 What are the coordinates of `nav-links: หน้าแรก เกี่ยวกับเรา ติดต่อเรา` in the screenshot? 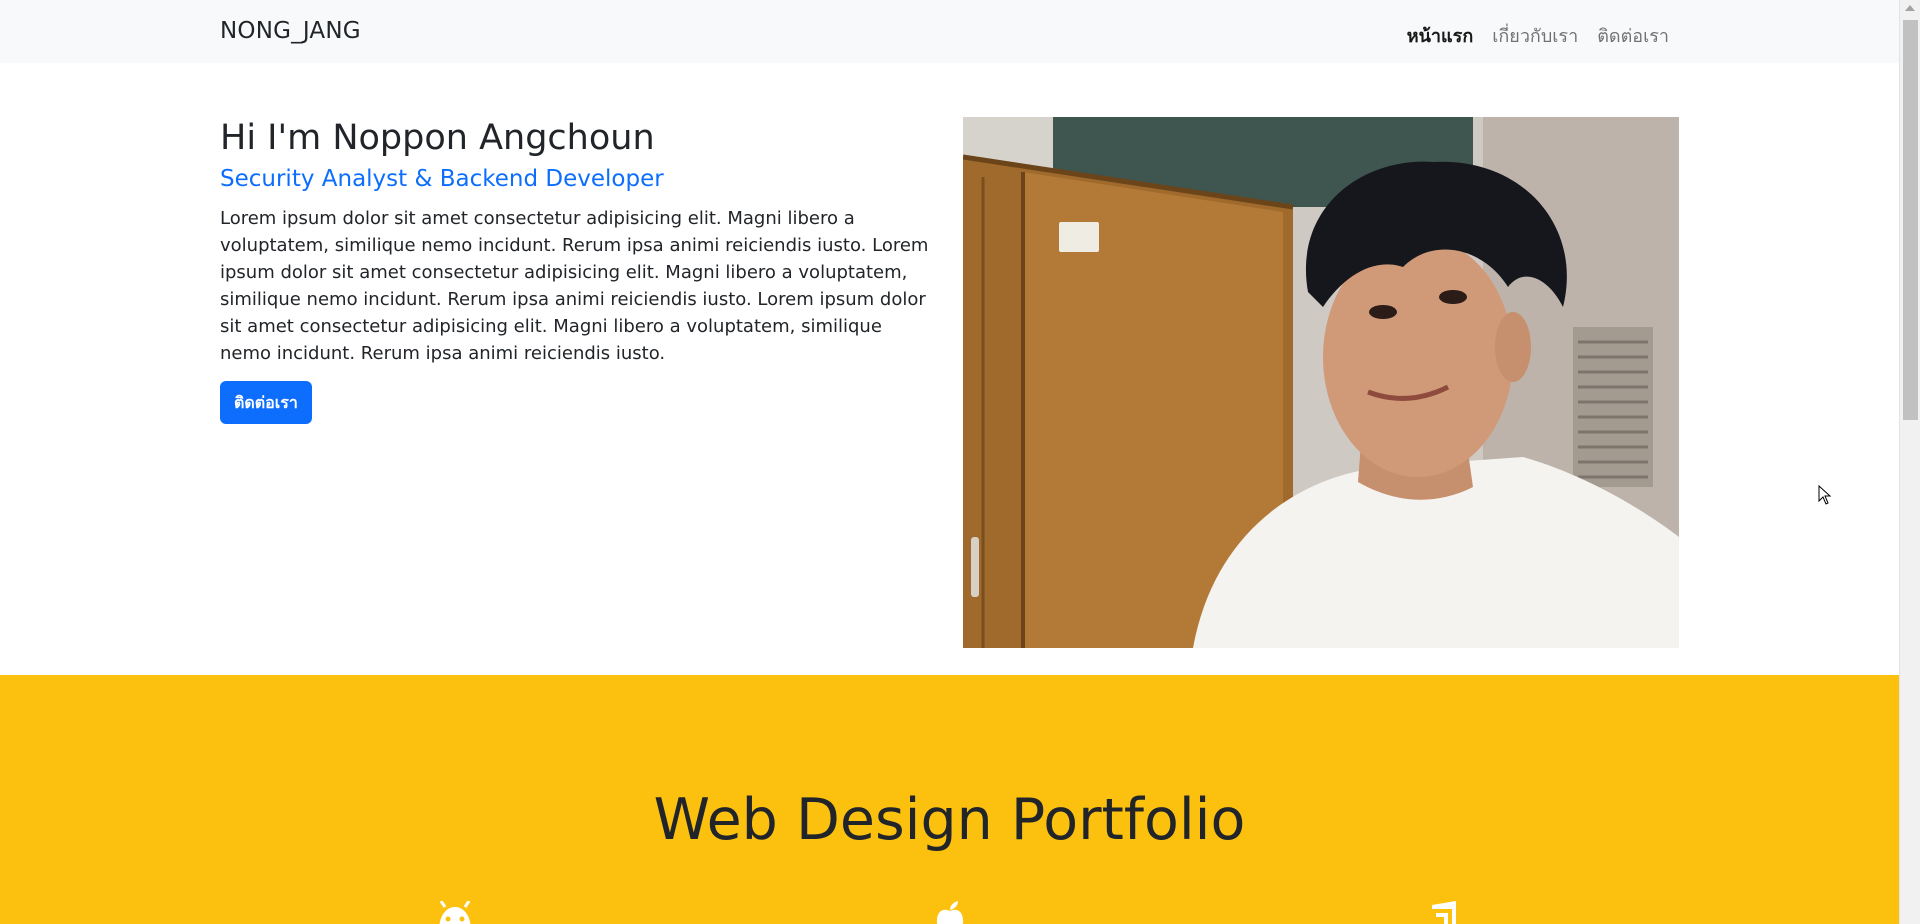 It's located at (1538, 35).